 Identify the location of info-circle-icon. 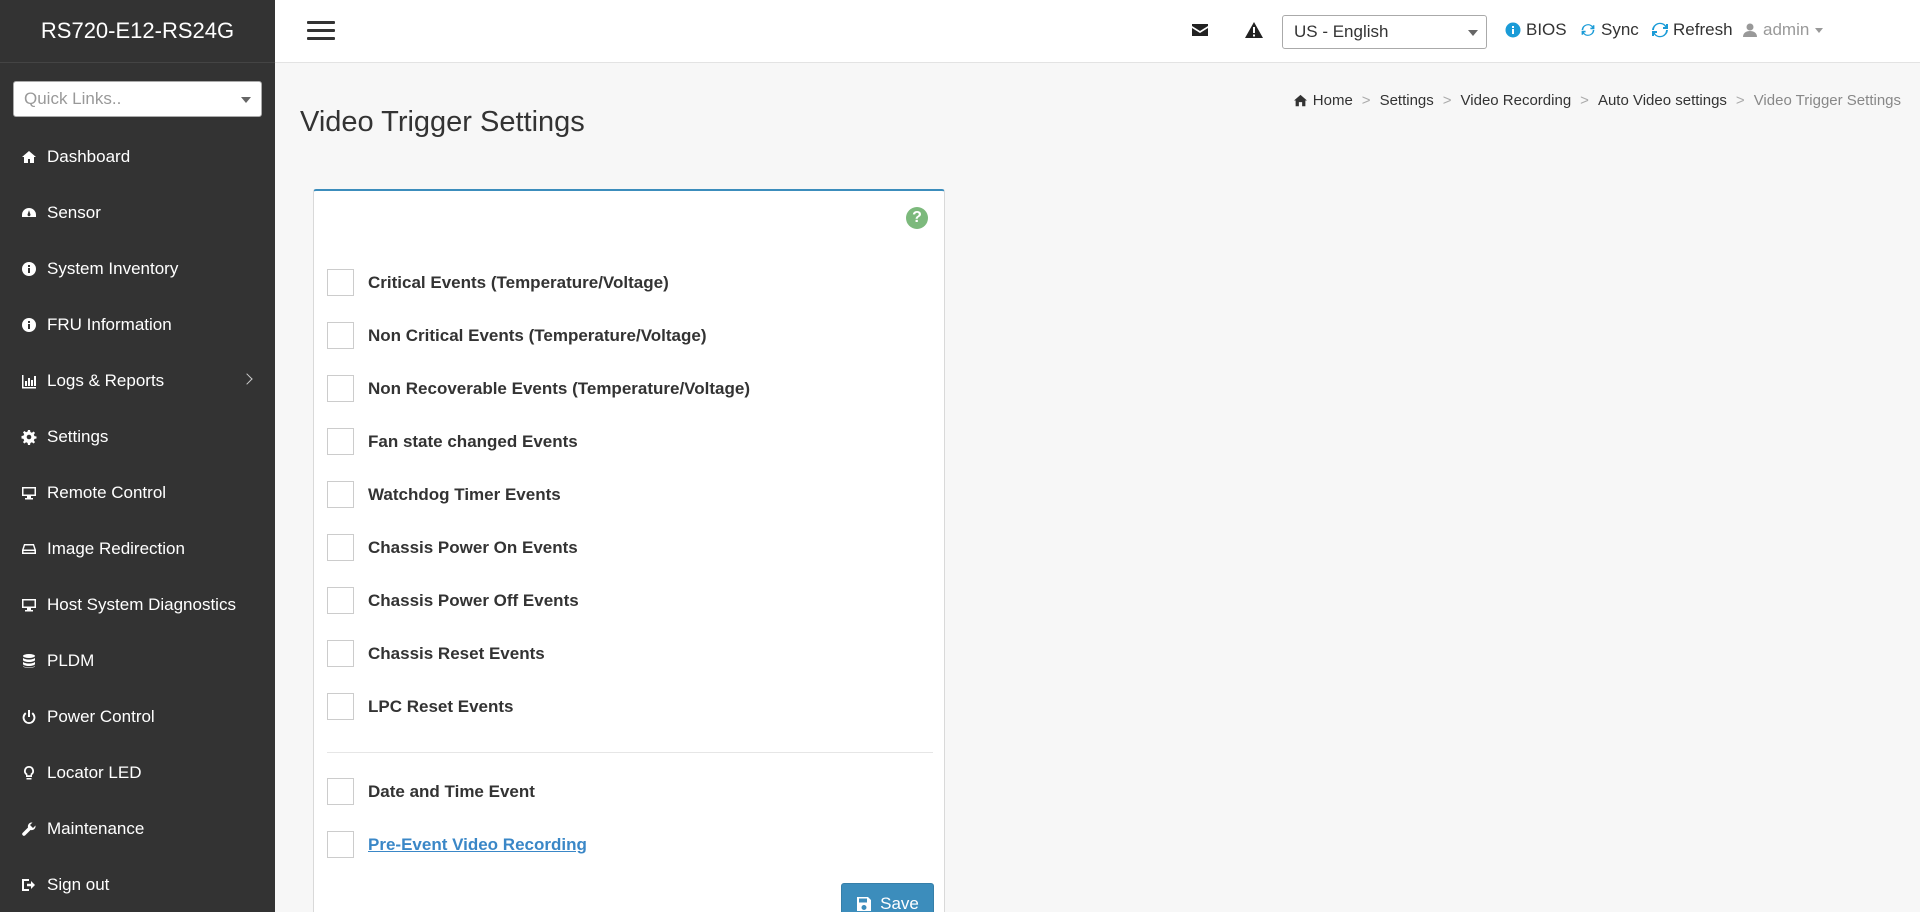
(29, 325).